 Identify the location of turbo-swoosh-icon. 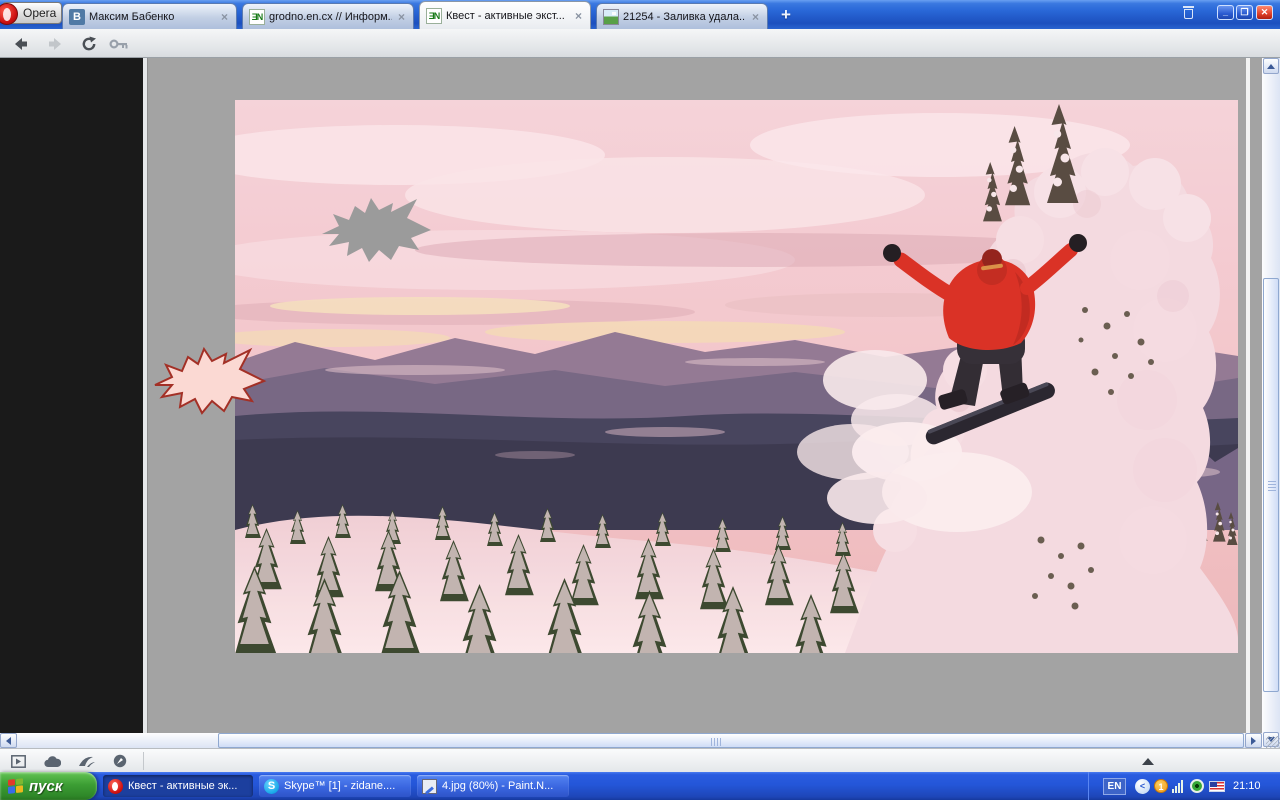
(87, 761).